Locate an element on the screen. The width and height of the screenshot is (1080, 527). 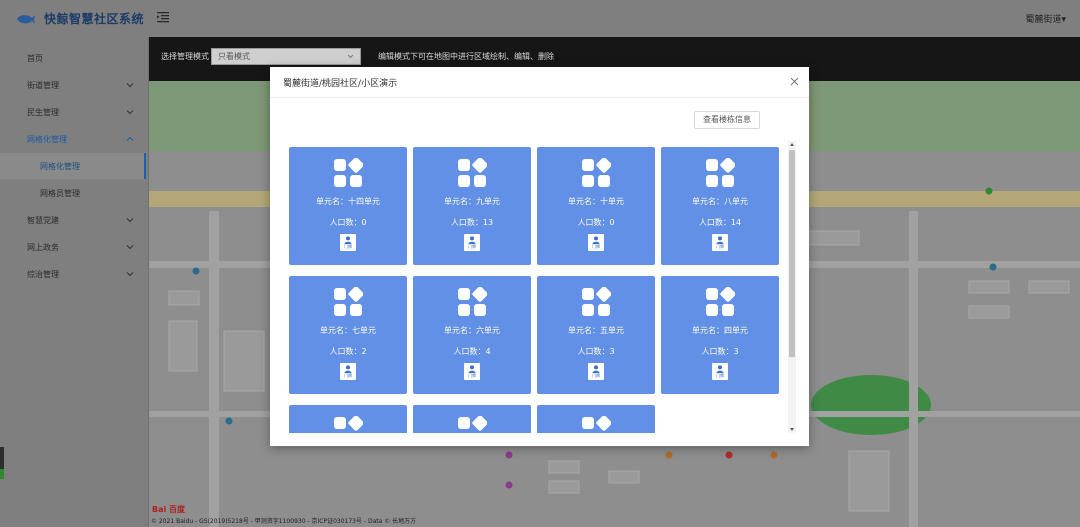
unit-population: 人口数：14 is located at coordinates (720, 222).